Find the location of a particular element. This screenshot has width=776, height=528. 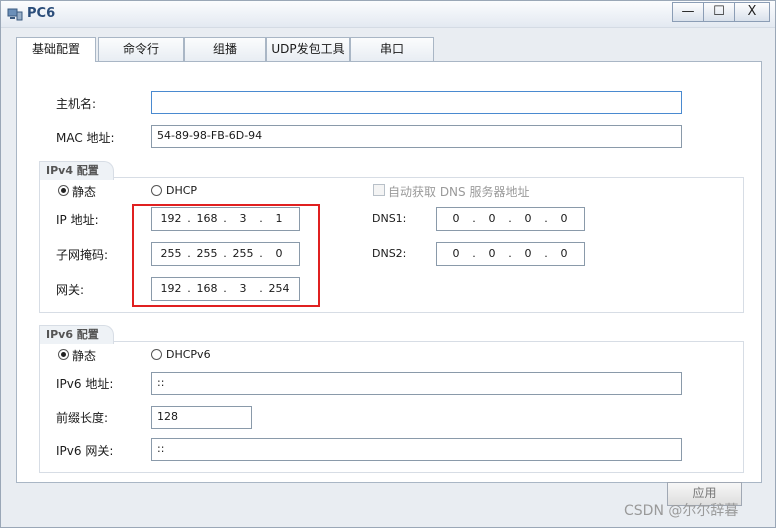

tab-basic-config: 基础配置 is located at coordinates (56, 49).